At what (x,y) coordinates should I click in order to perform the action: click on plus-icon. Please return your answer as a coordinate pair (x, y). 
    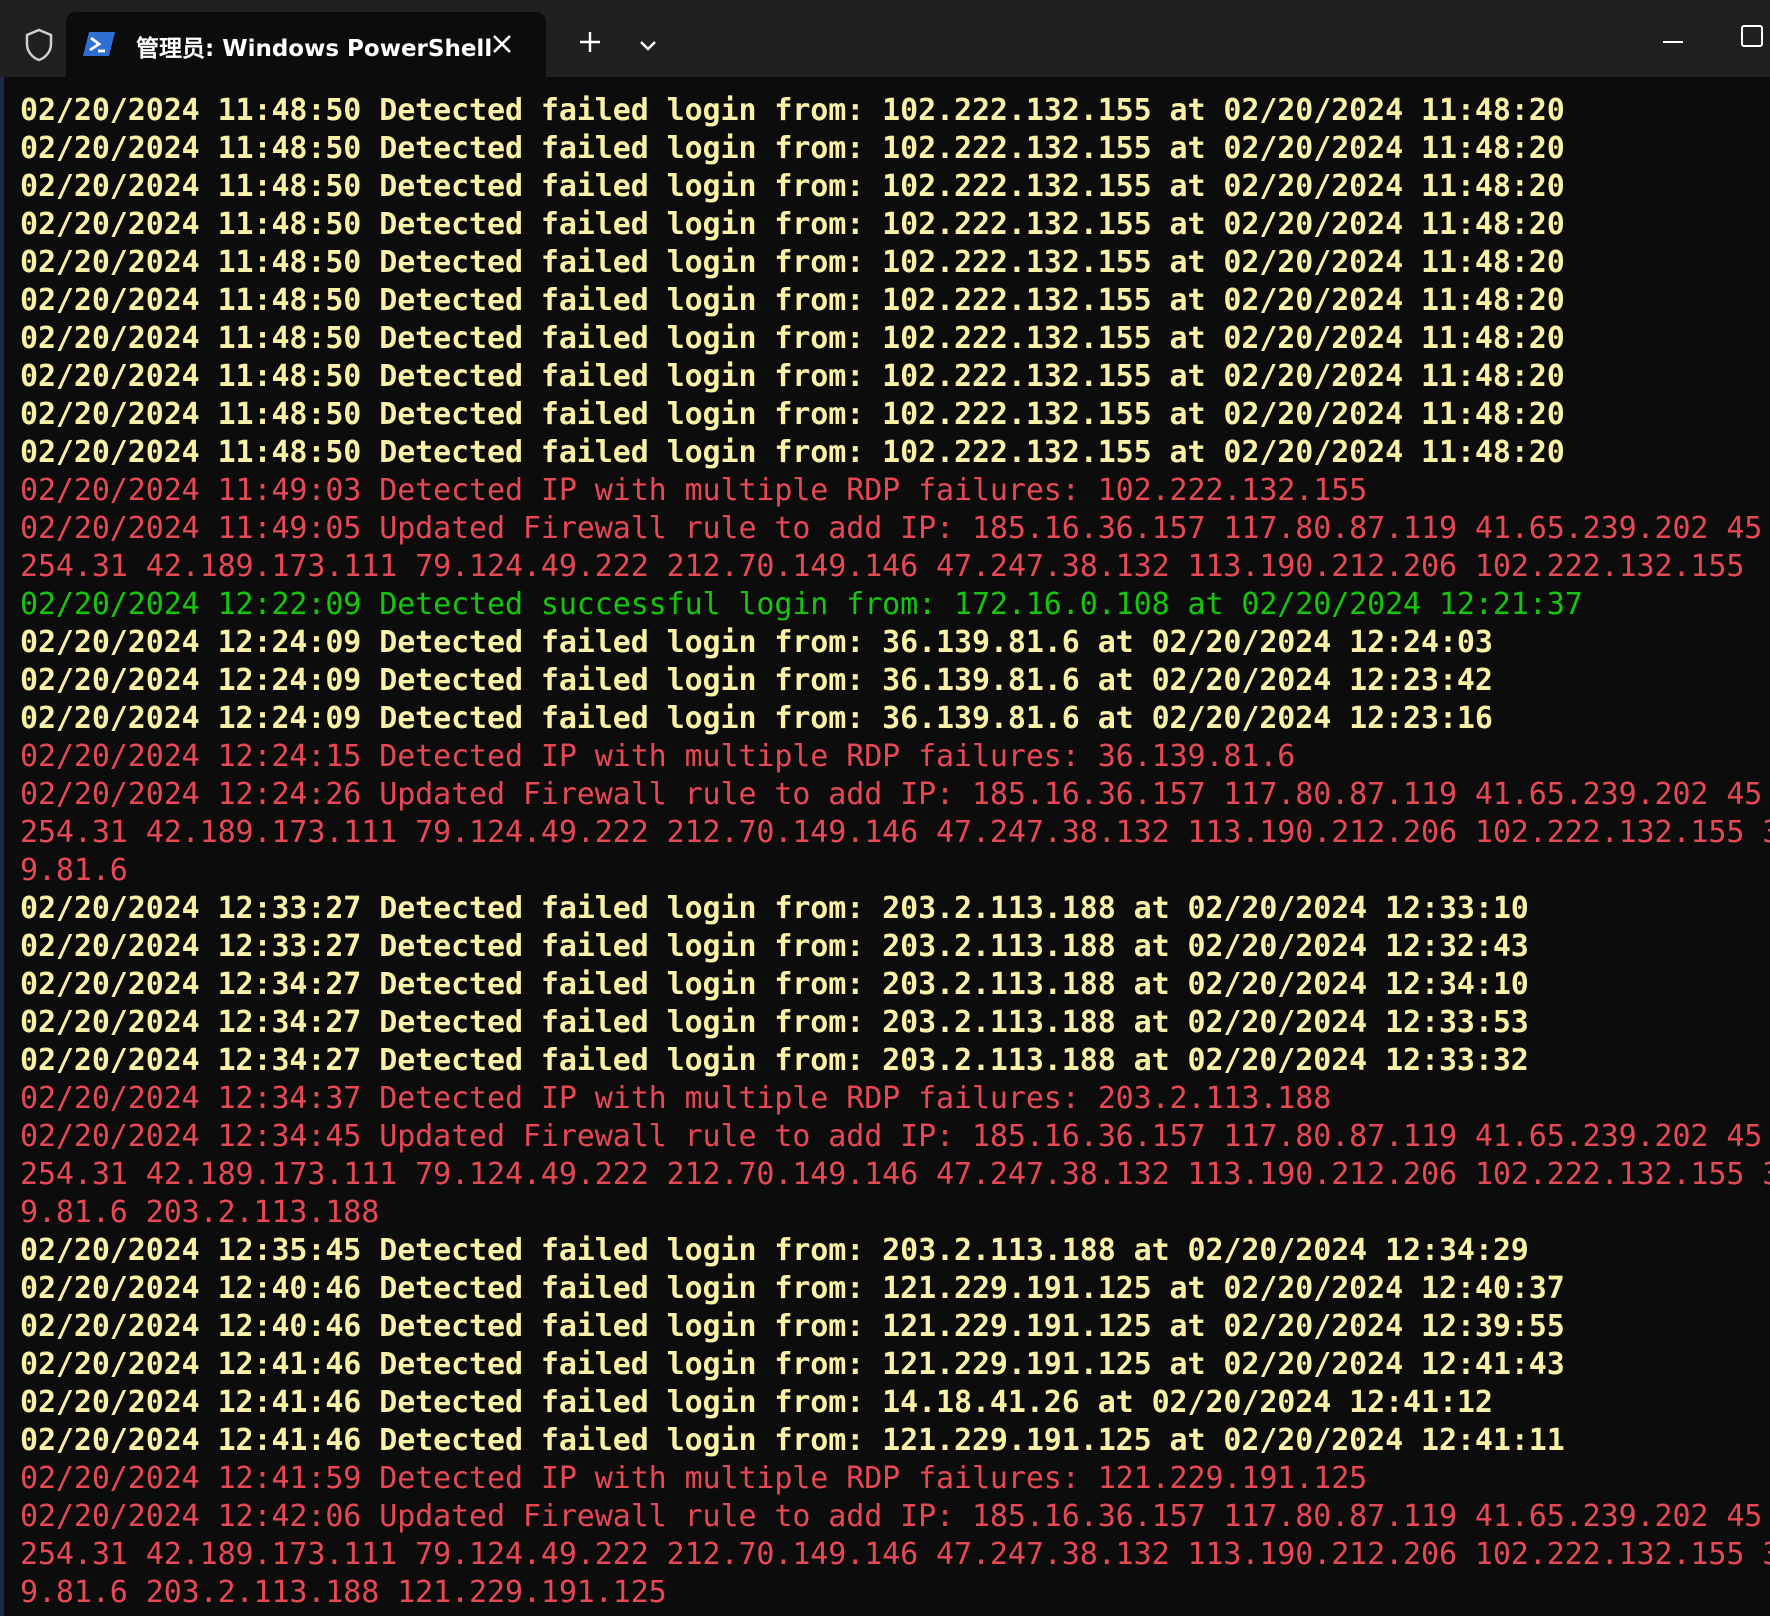
    Looking at the image, I should click on (590, 44).